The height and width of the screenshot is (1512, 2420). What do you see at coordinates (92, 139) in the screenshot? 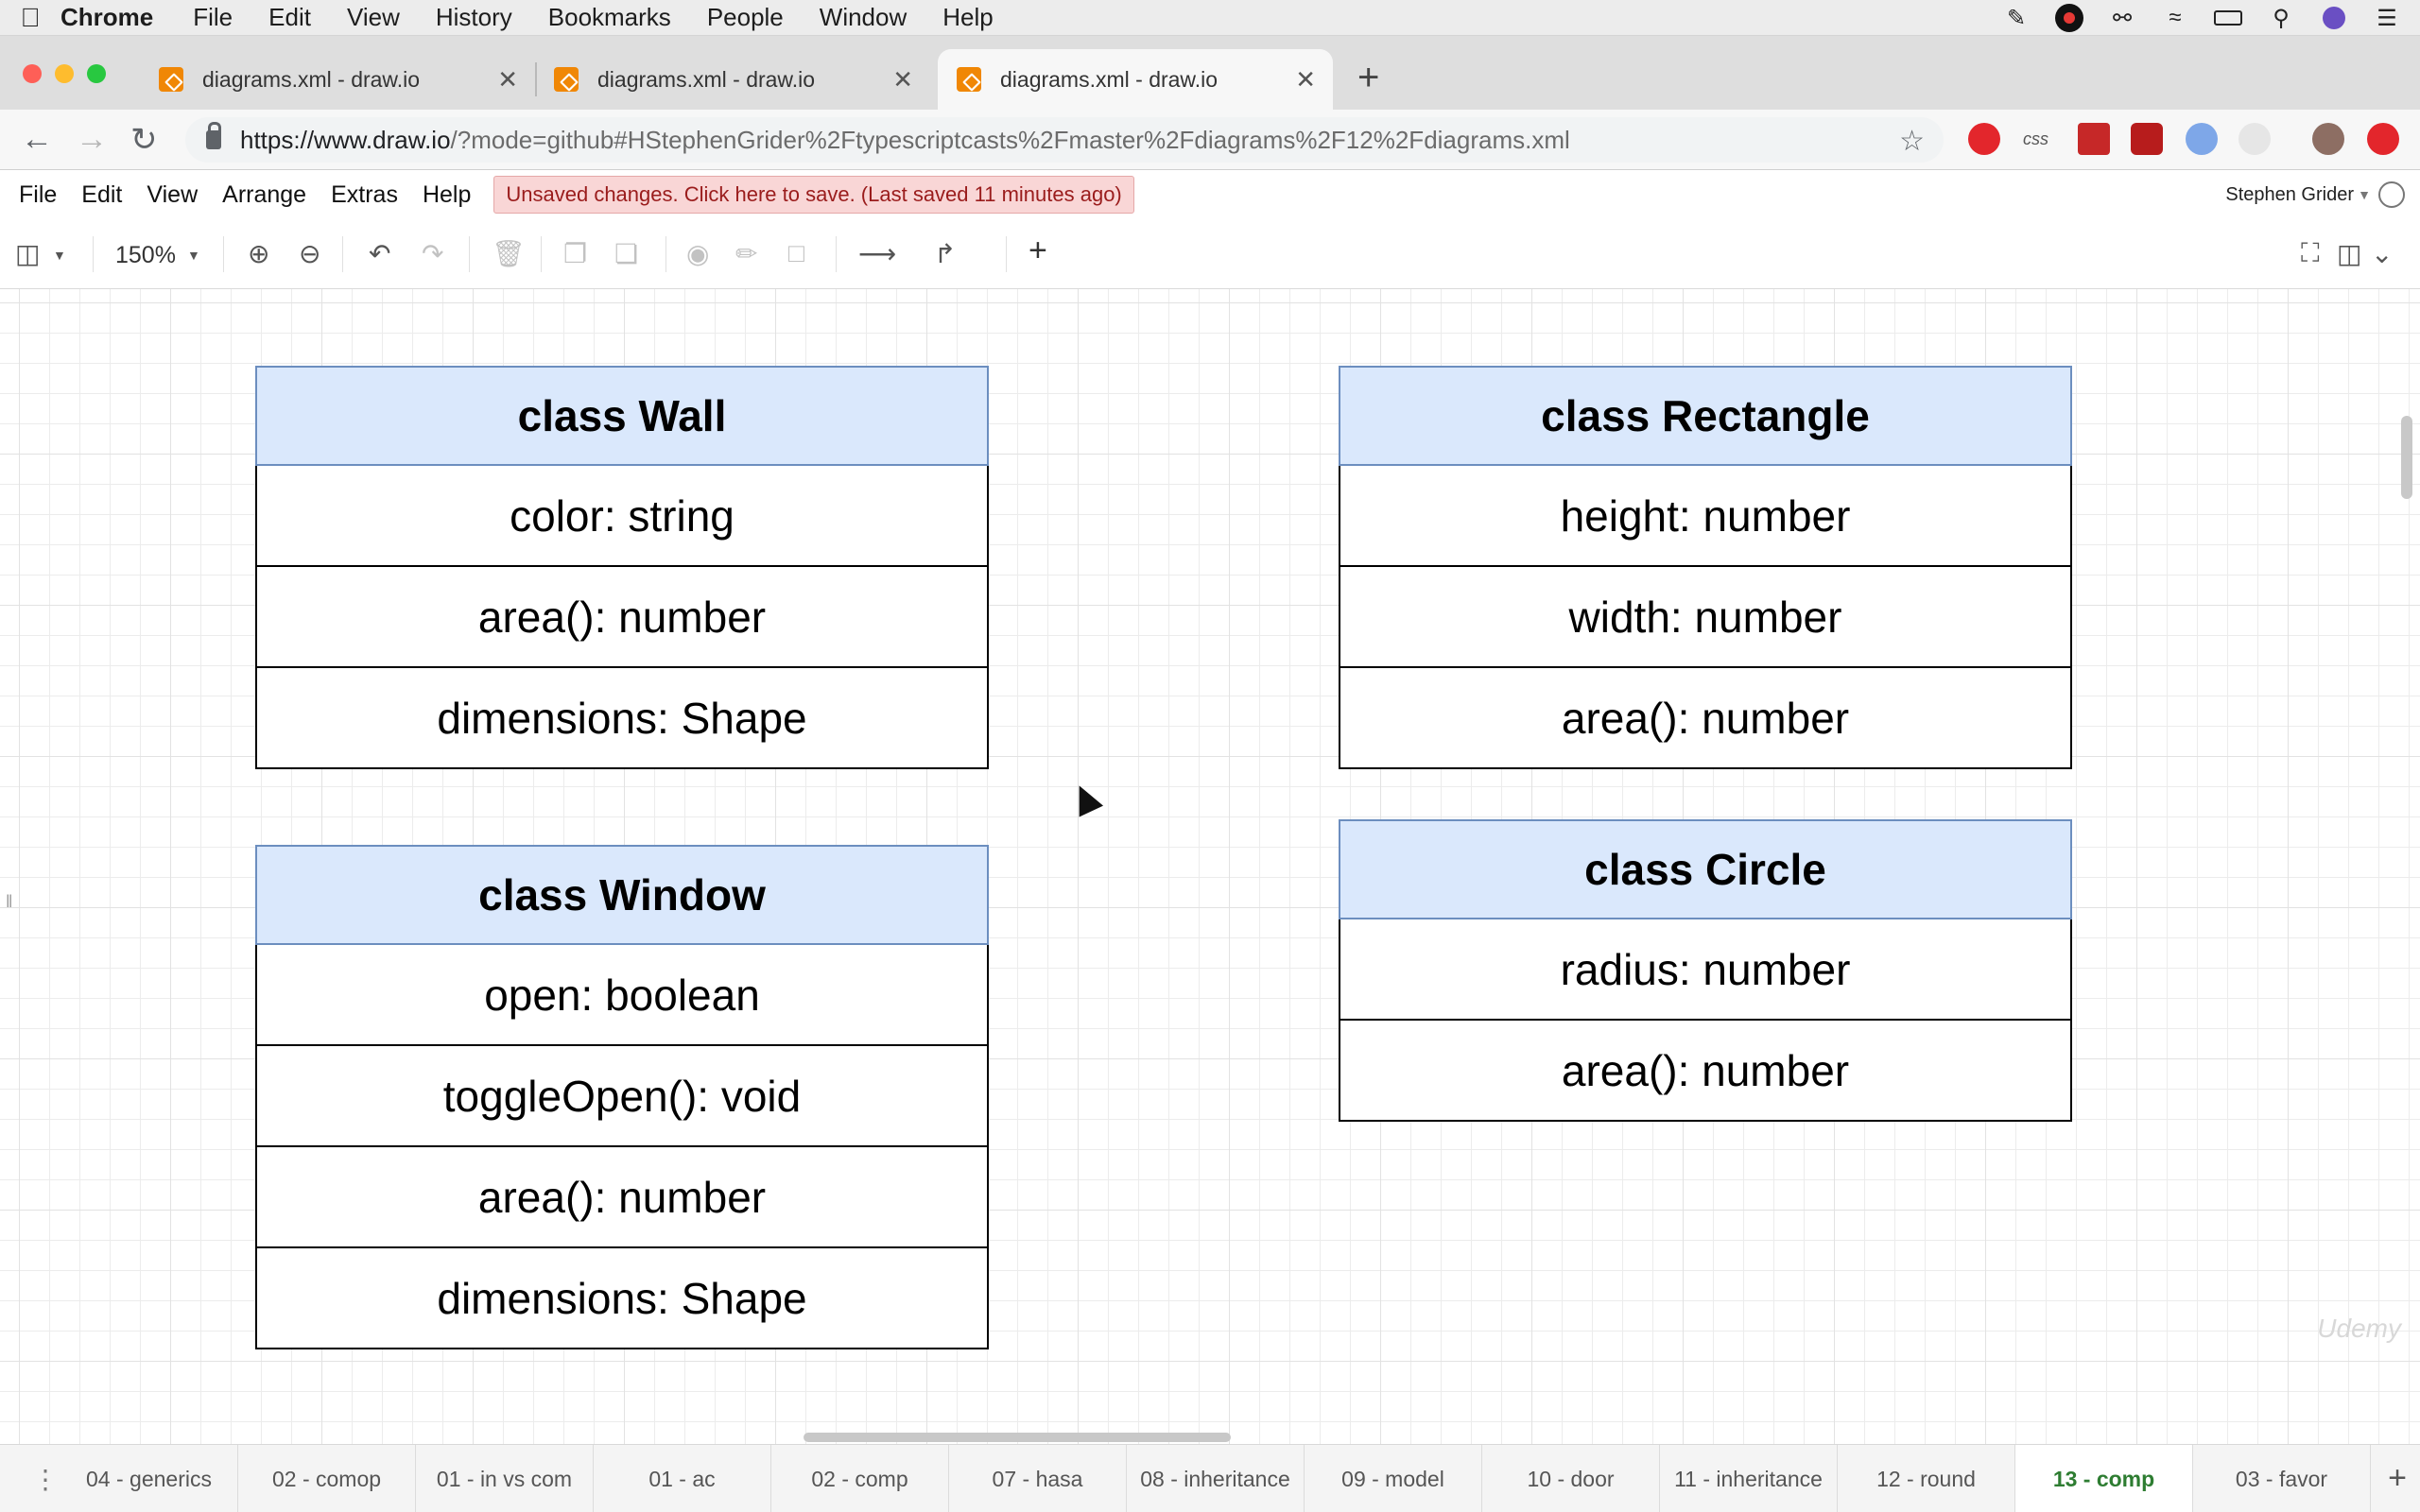
I see `forward-arrow-icon: →` at bounding box center [92, 139].